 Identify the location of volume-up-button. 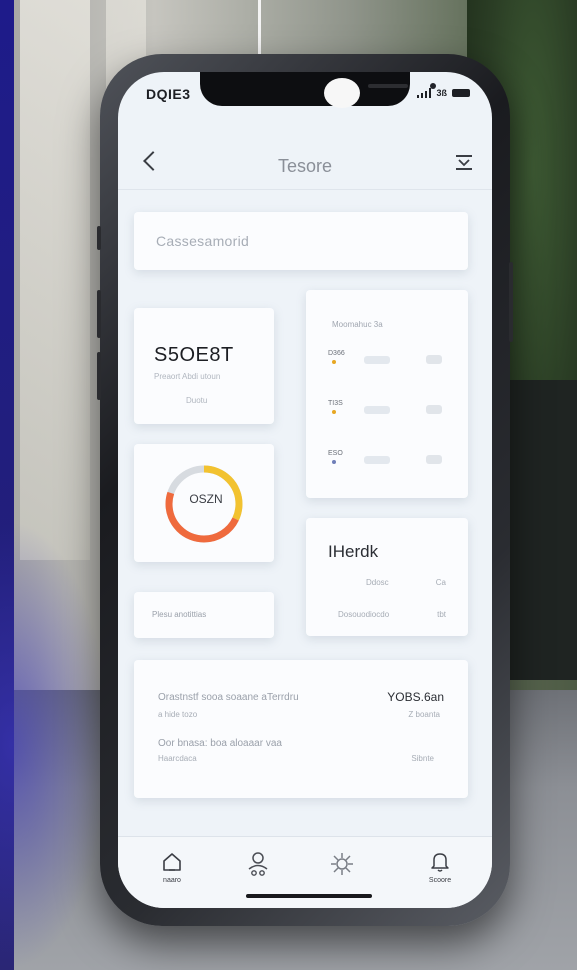
(99, 314).